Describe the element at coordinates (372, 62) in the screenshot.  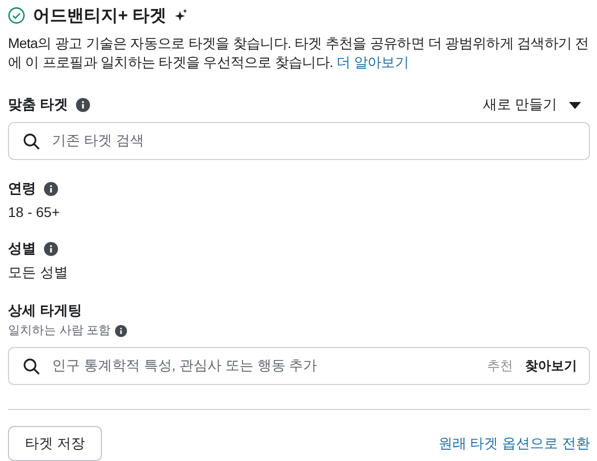
I see `learn-more-link: 더 알아보기` at that location.